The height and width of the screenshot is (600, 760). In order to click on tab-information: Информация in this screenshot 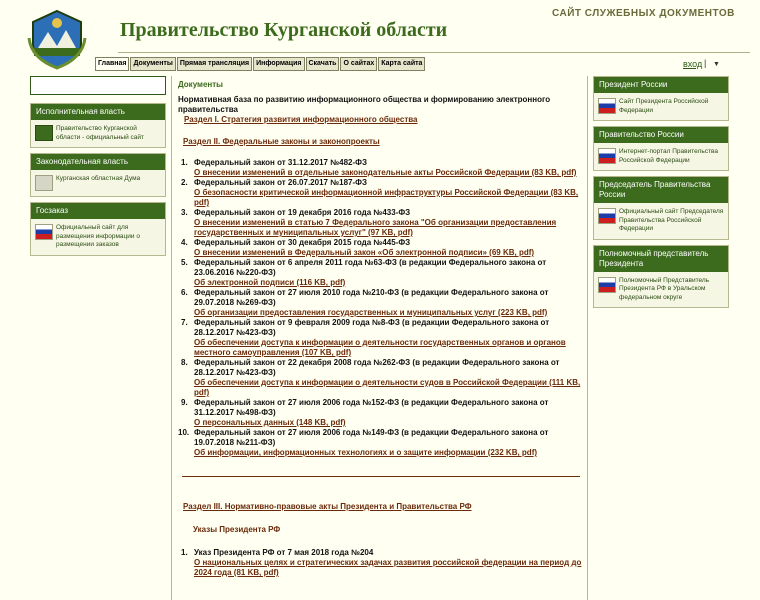, I will do `click(279, 64)`.